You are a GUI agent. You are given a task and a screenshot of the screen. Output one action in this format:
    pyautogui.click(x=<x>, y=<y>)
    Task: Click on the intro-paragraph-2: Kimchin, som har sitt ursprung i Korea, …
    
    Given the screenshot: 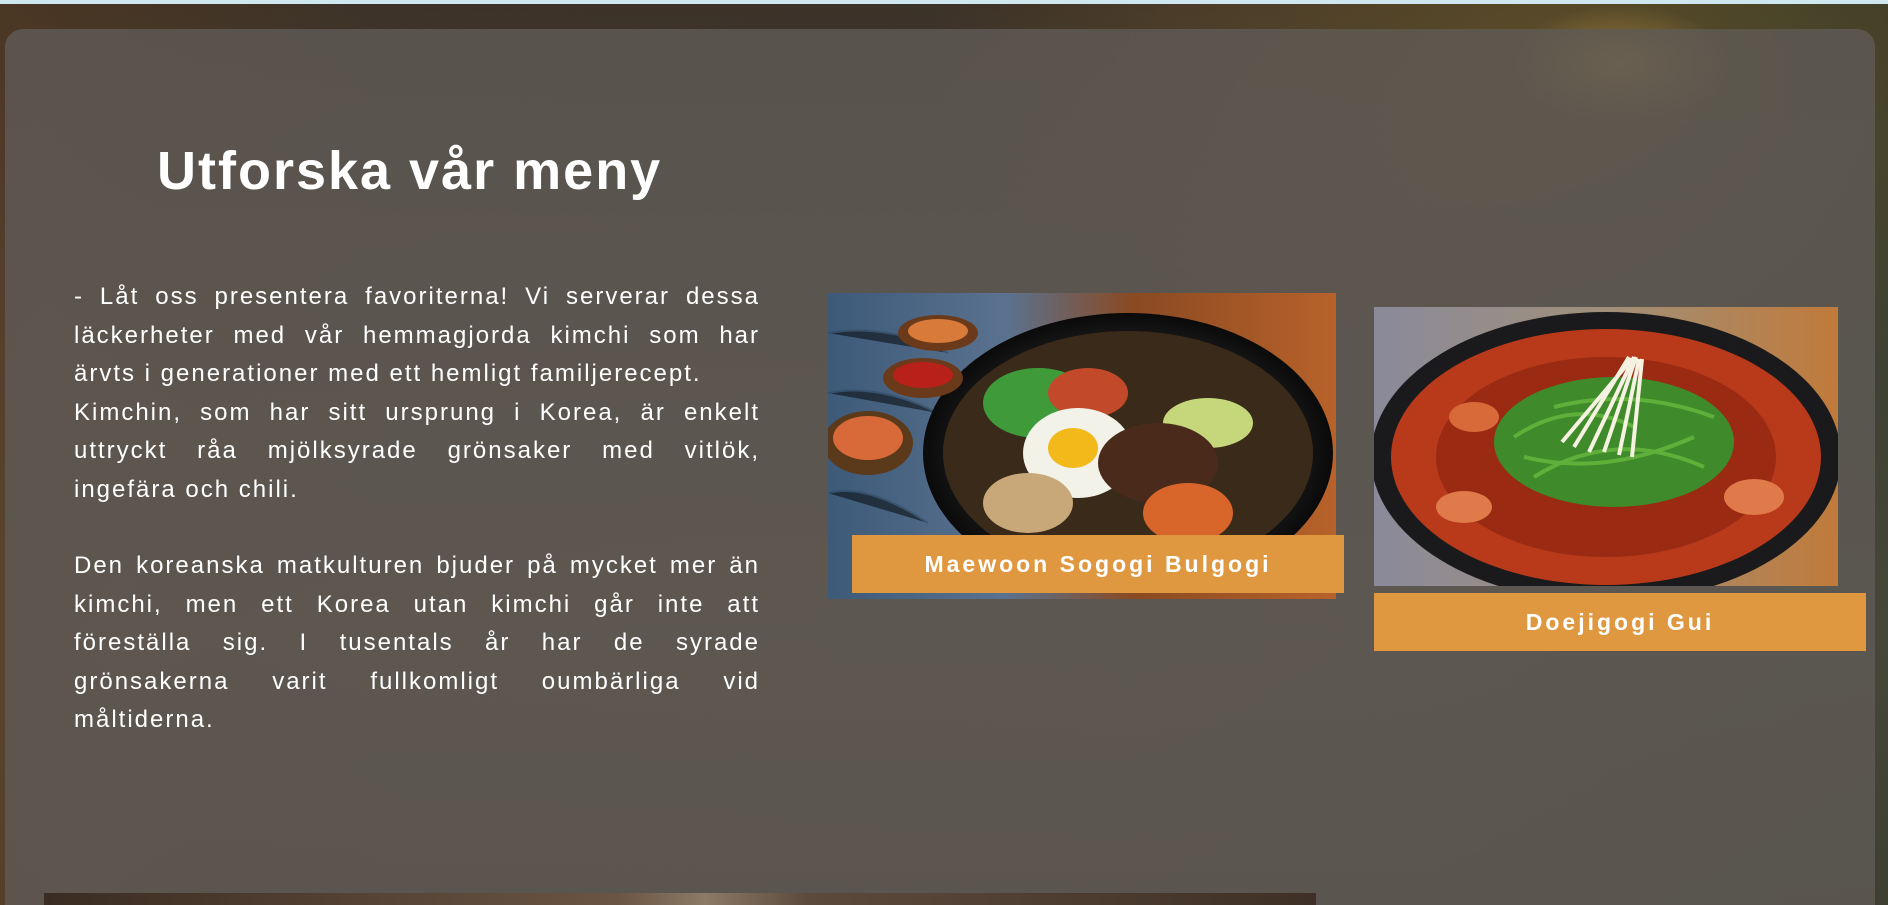 What is the action you would take?
    pyautogui.click(x=417, y=450)
    